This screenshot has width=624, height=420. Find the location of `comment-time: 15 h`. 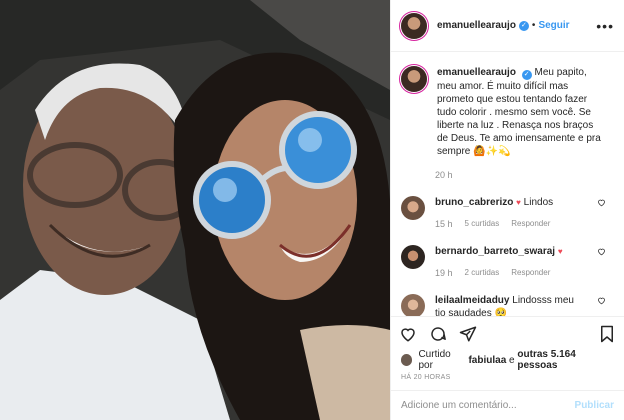

comment-time: 15 h is located at coordinates (444, 224).